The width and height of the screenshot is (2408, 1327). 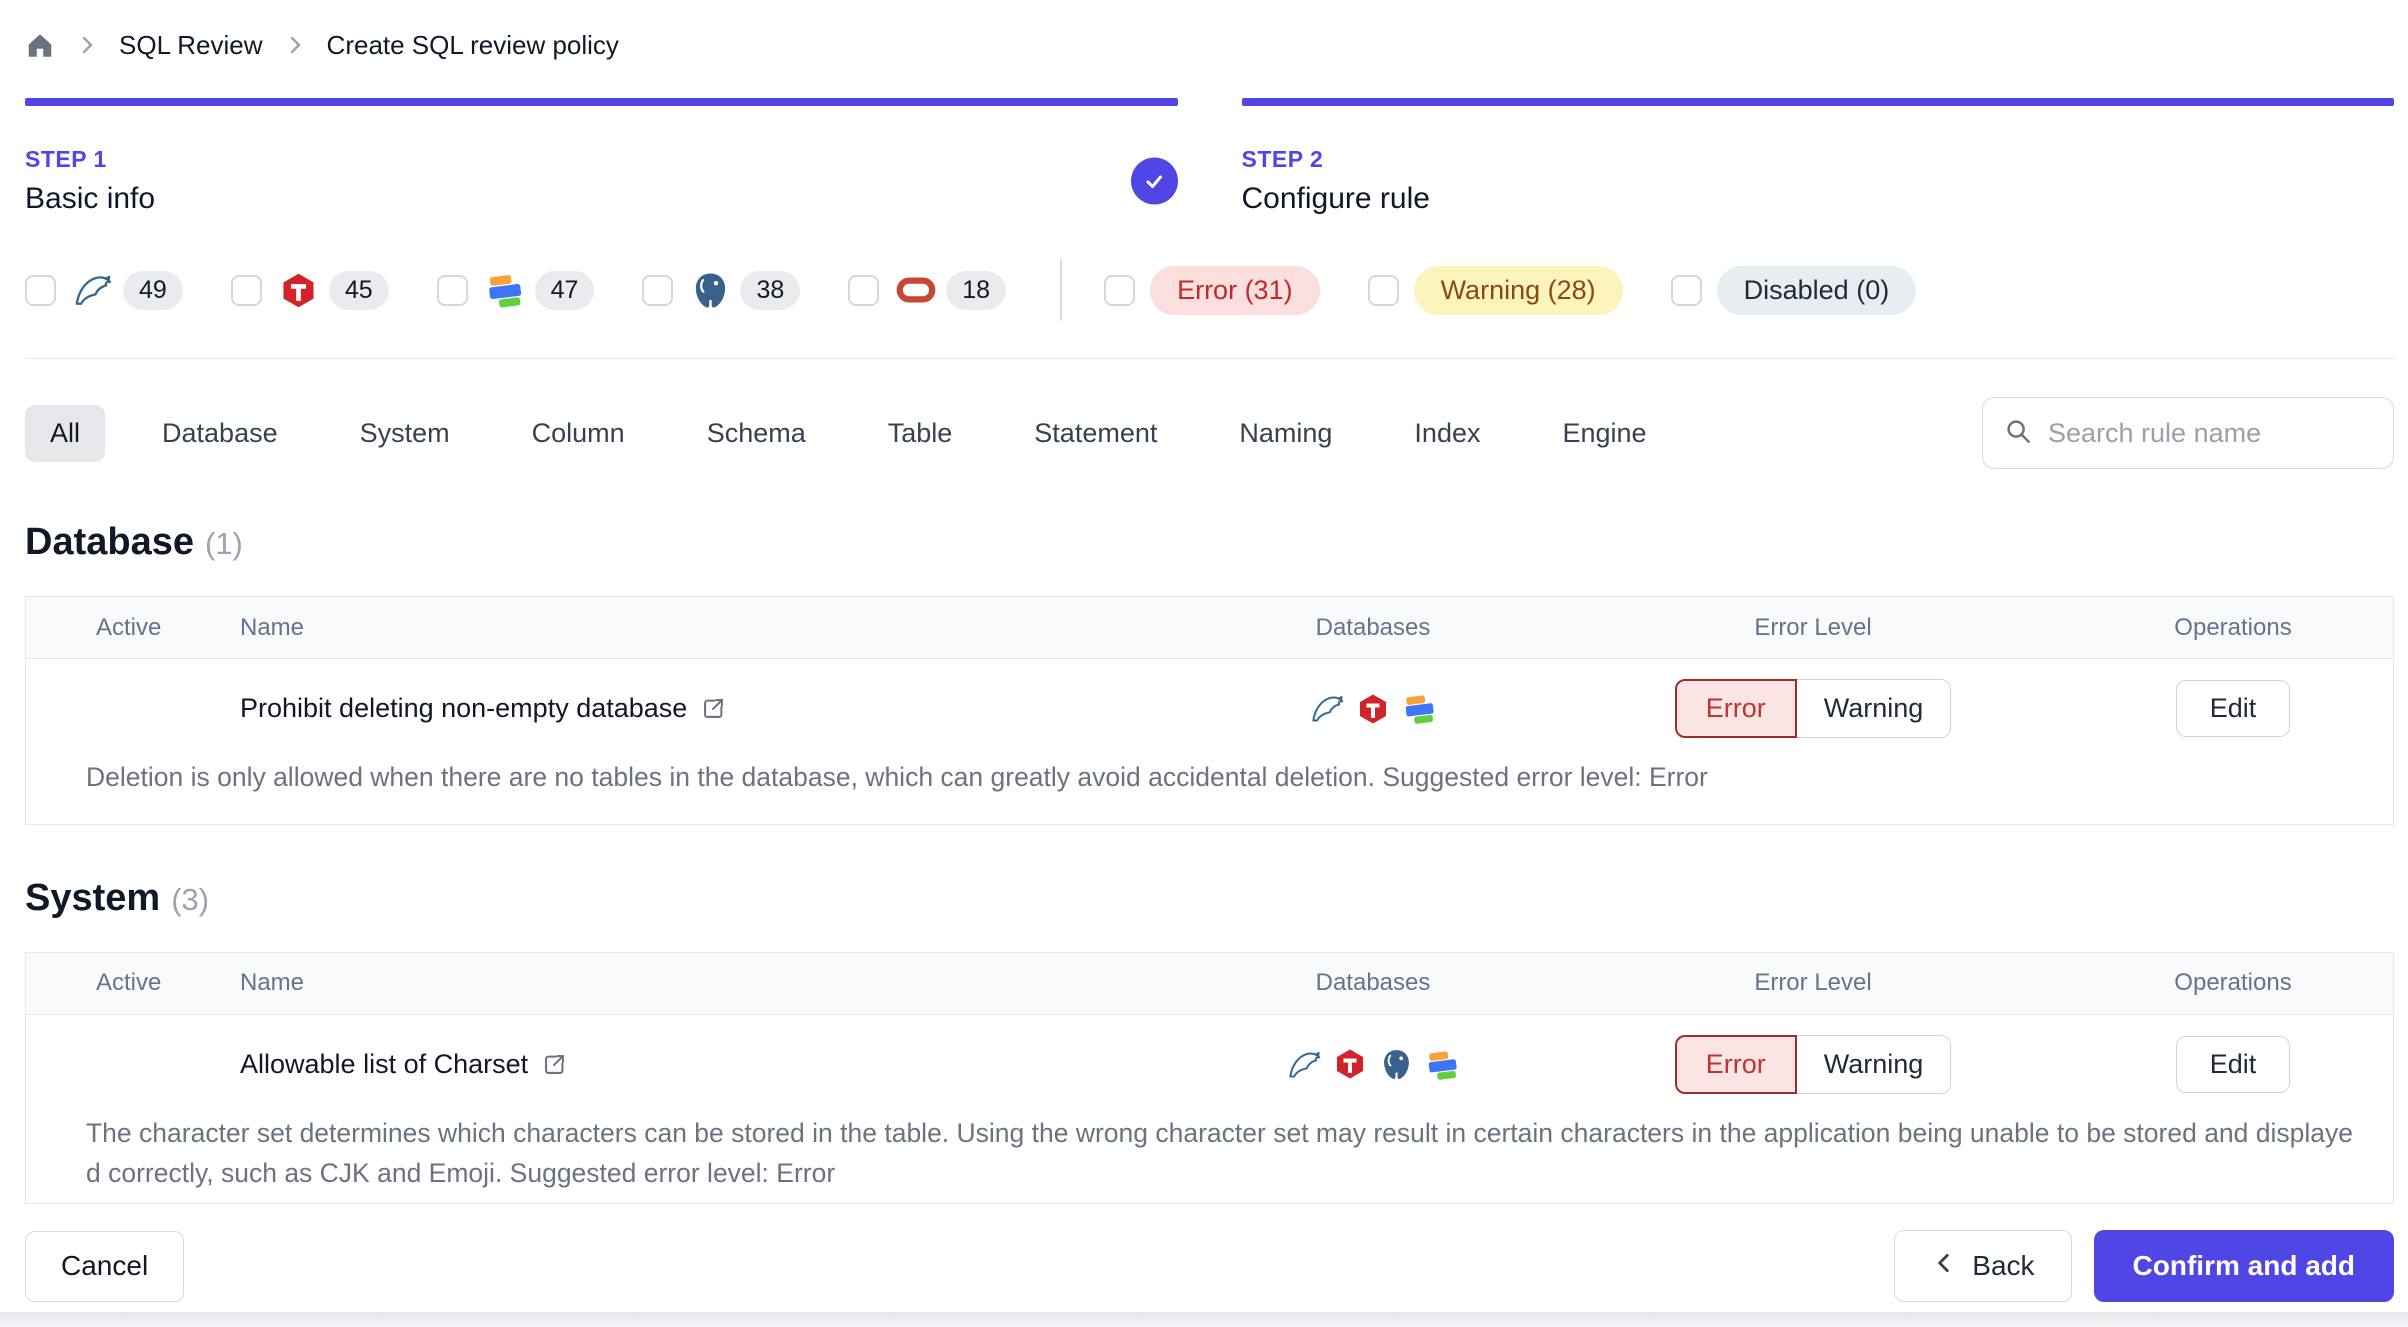 What do you see at coordinates (2210, 433) in the screenshot?
I see `search-input` at bounding box center [2210, 433].